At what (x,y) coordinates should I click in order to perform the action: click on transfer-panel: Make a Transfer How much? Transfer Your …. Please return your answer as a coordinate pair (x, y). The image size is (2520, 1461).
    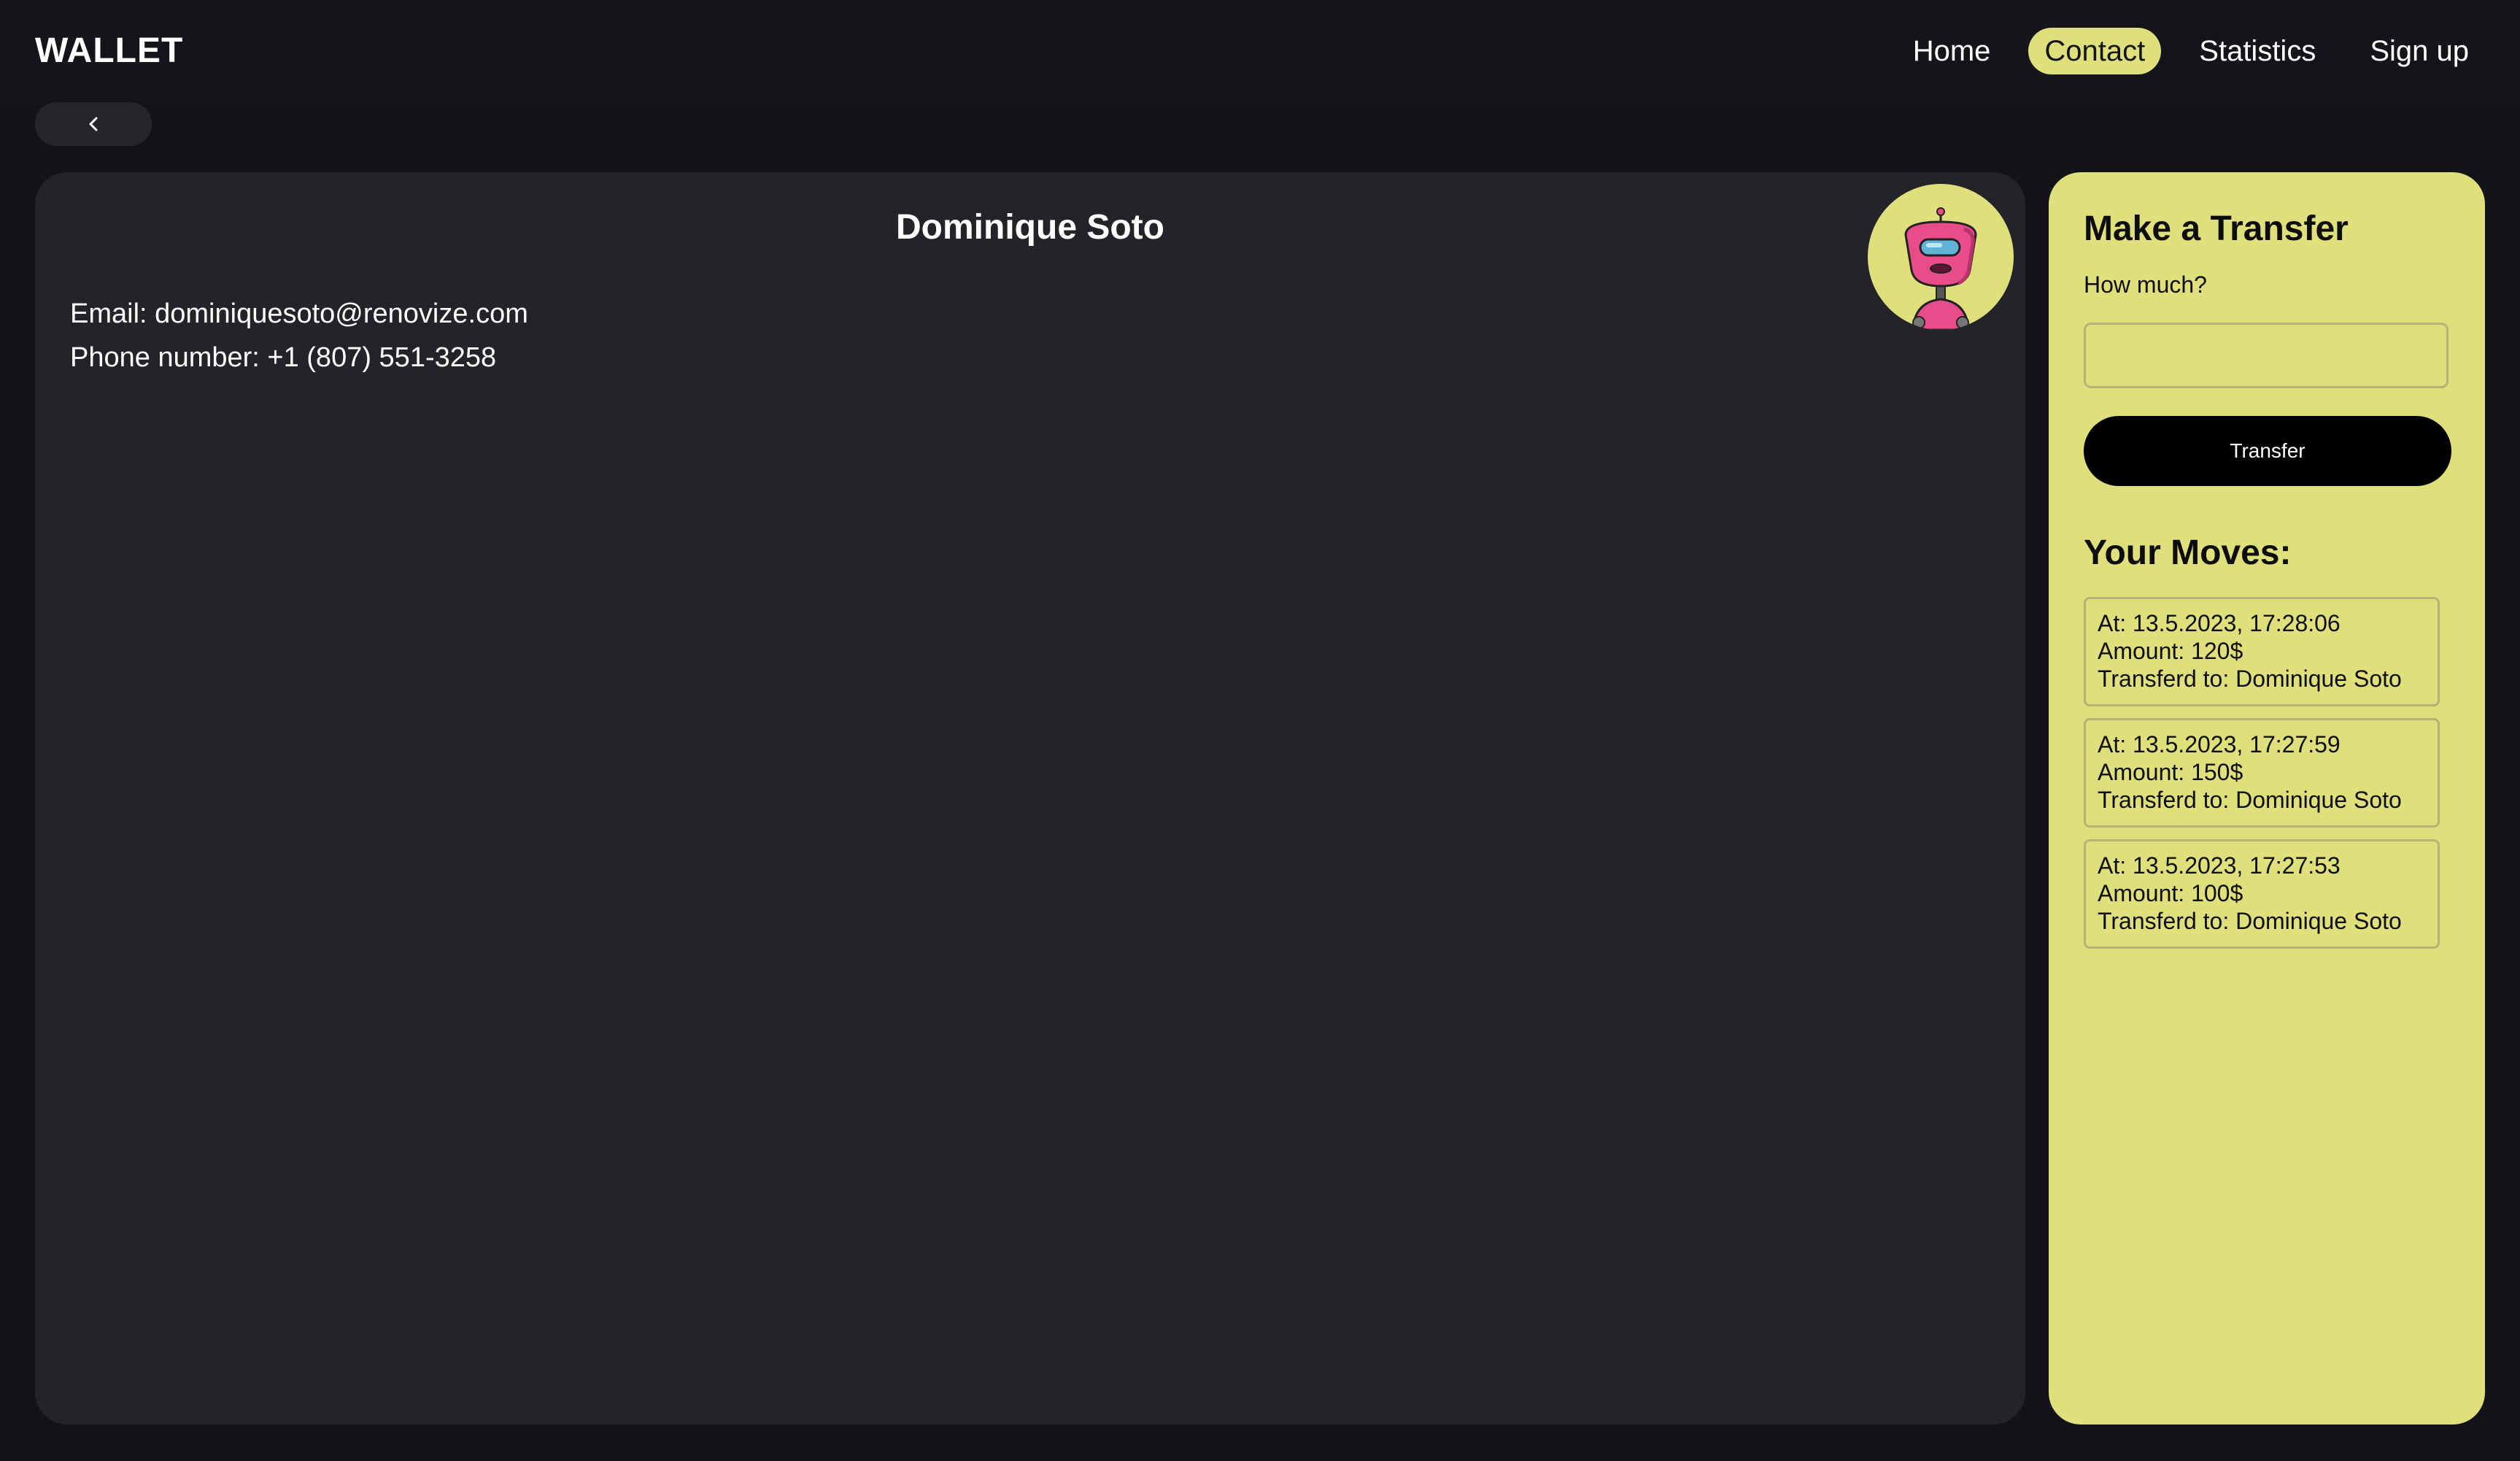
    Looking at the image, I should click on (2267, 798).